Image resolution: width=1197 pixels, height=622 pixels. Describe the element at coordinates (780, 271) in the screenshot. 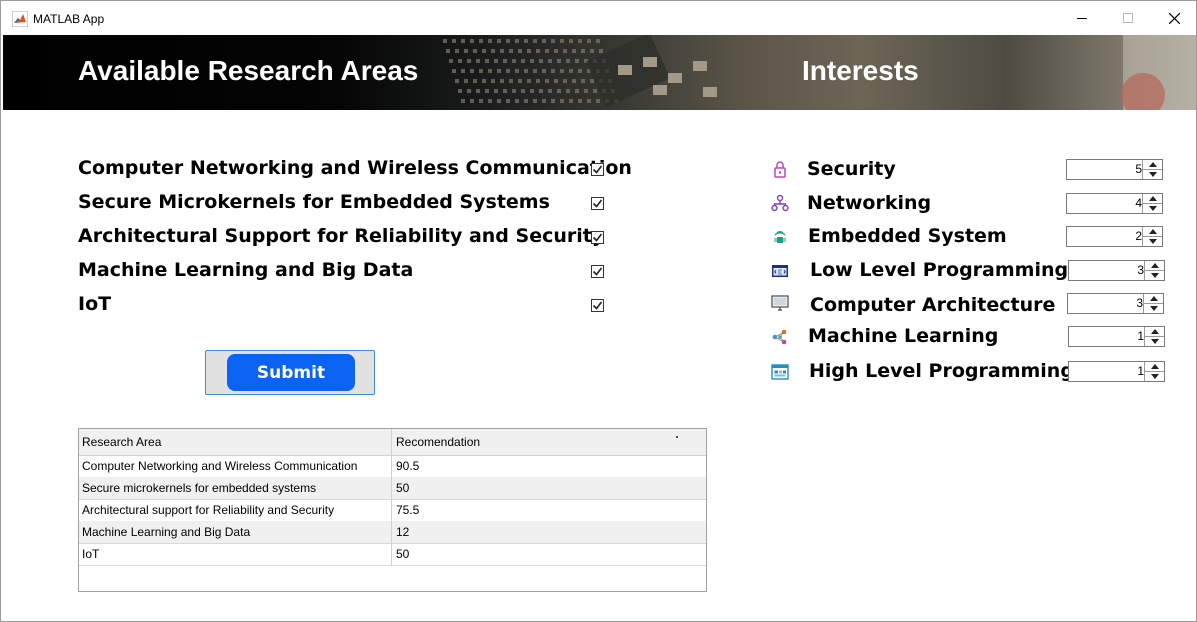

I see `code-window-icon` at that location.